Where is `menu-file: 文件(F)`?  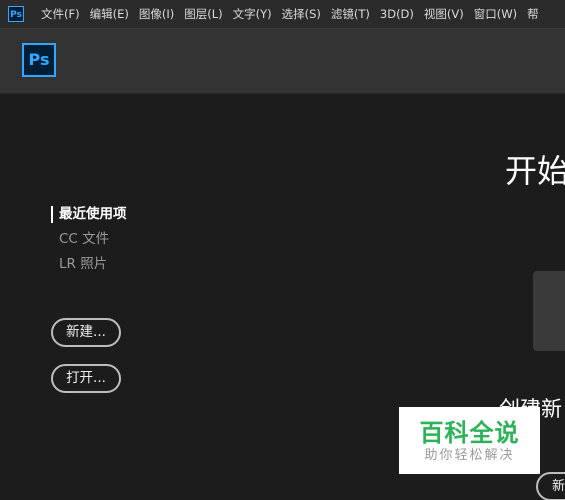
menu-file: 文件(F) is located at coordinates (60, 14).